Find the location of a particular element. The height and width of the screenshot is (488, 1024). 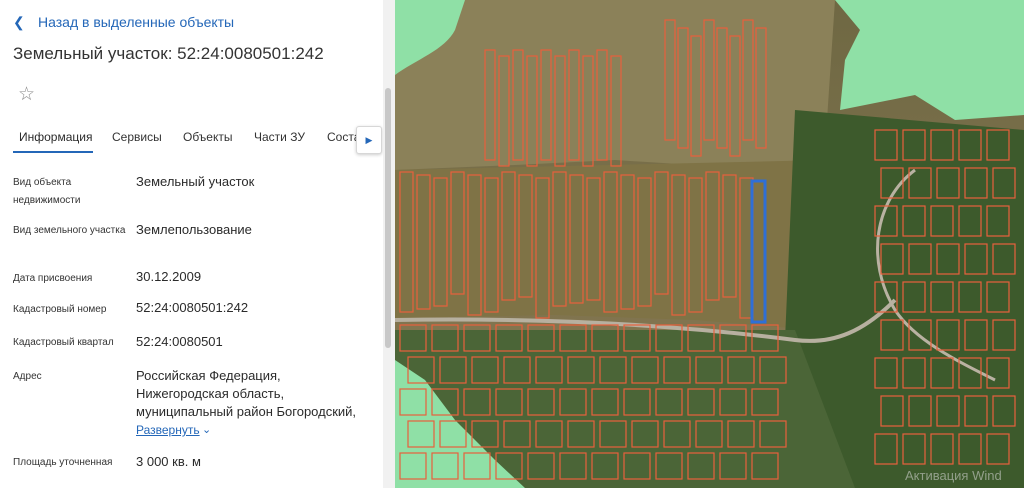

cadastral-number-label: Кадастровый номер is located at coordinates (60, 309).